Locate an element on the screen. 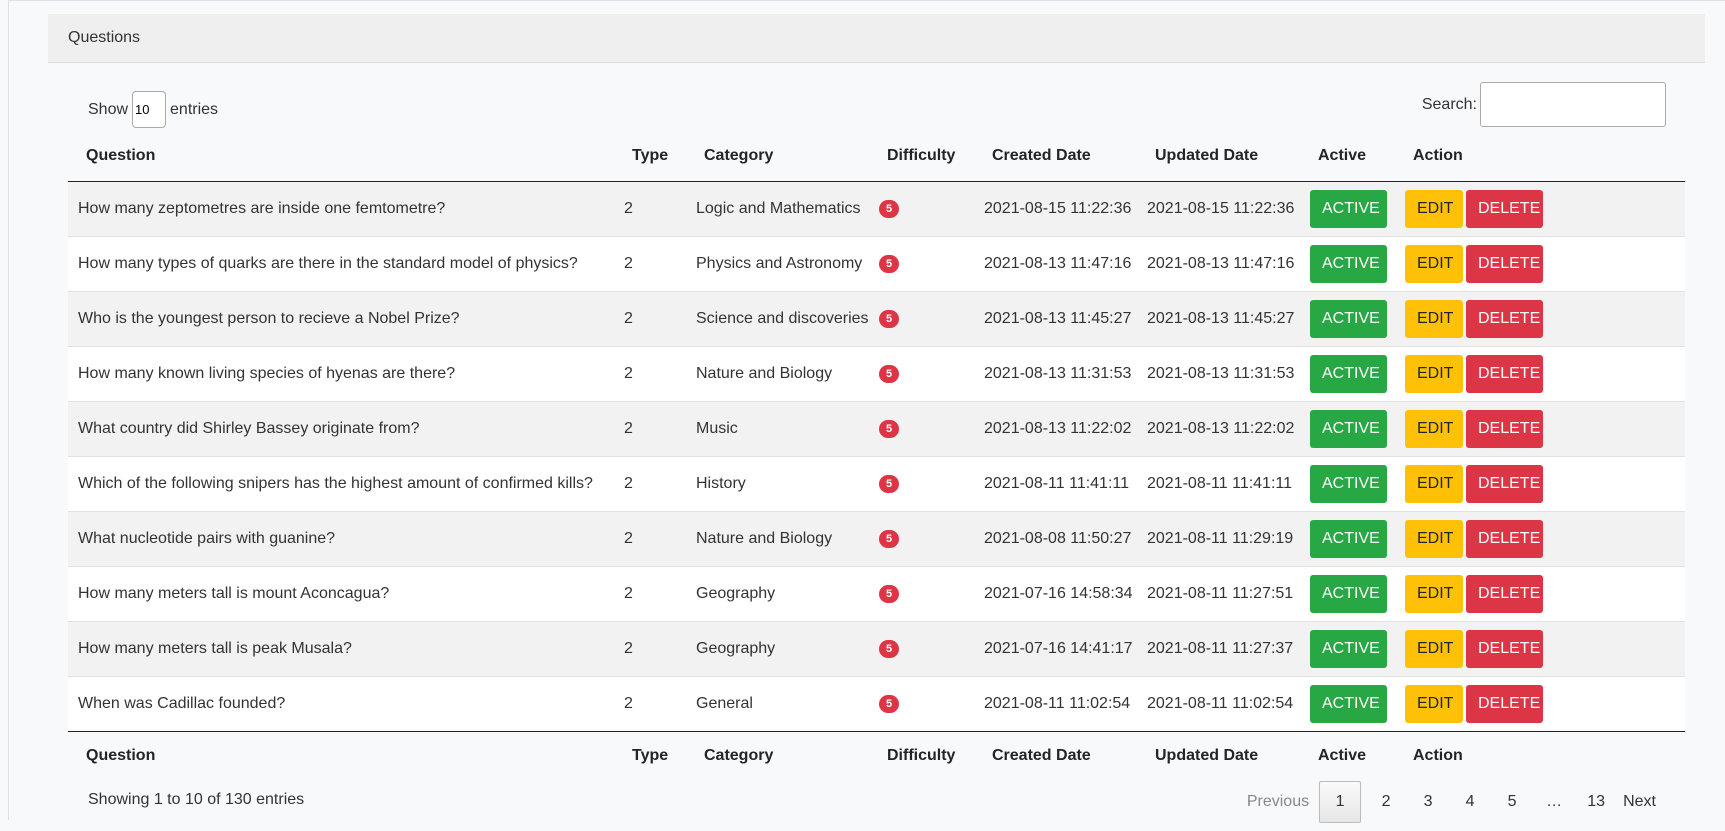  created-date-cell: 2021-08-13 11:22:02 is located at coordinates (1055, 428).